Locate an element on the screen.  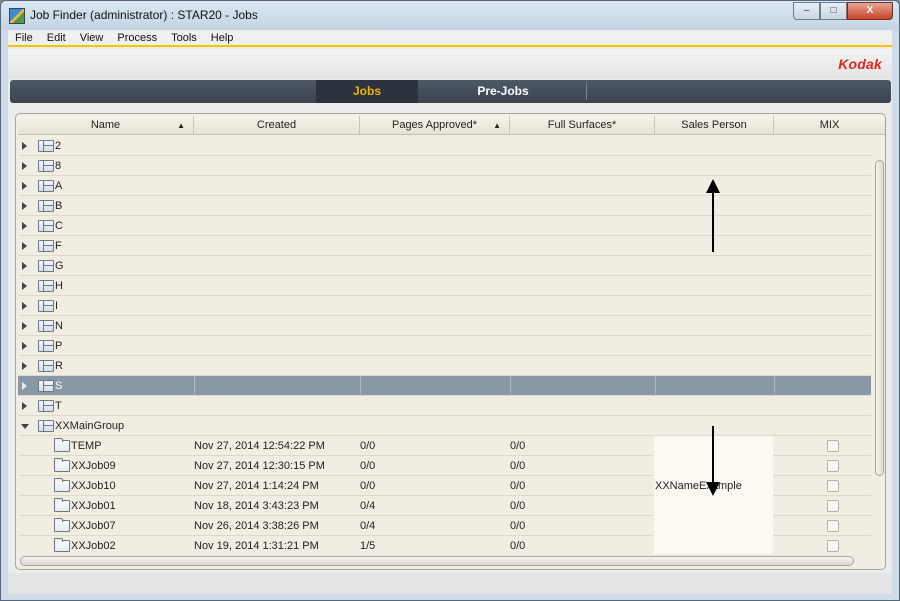
minimize-button: – is located at coordinates (806, 11).